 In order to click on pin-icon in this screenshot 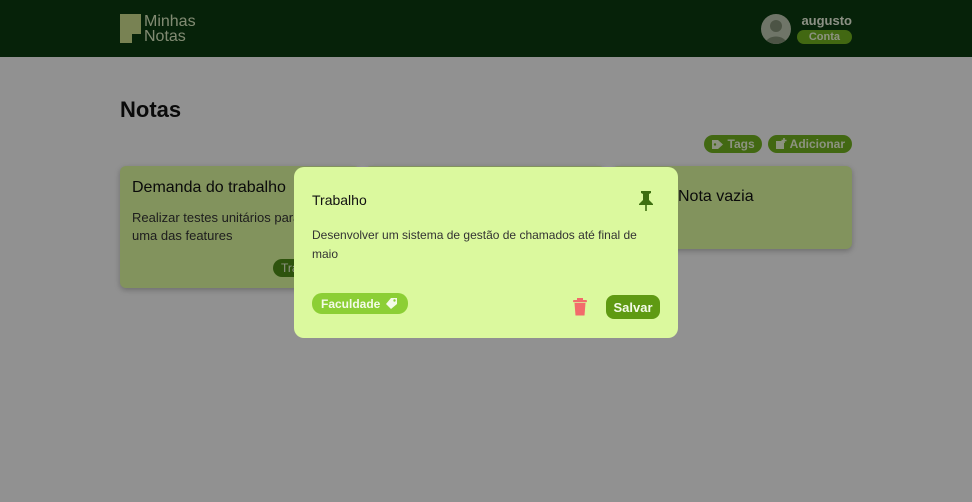, I will do `click(646, 201)`.